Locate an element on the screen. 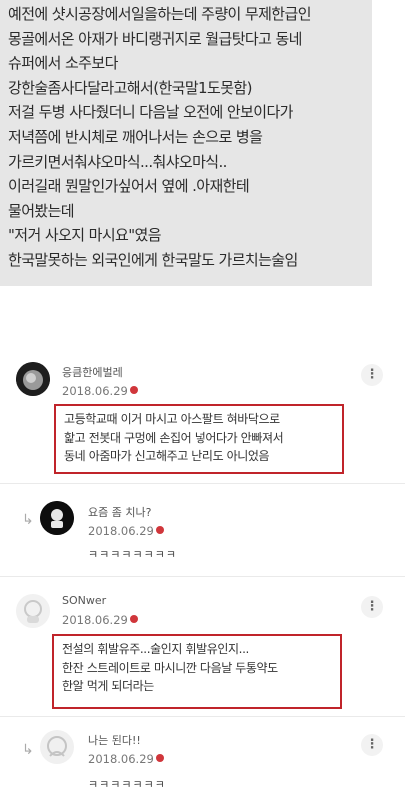 This screenshot has height=800, width=405. comment-author: SONwer is located at coordinates (84, 600).